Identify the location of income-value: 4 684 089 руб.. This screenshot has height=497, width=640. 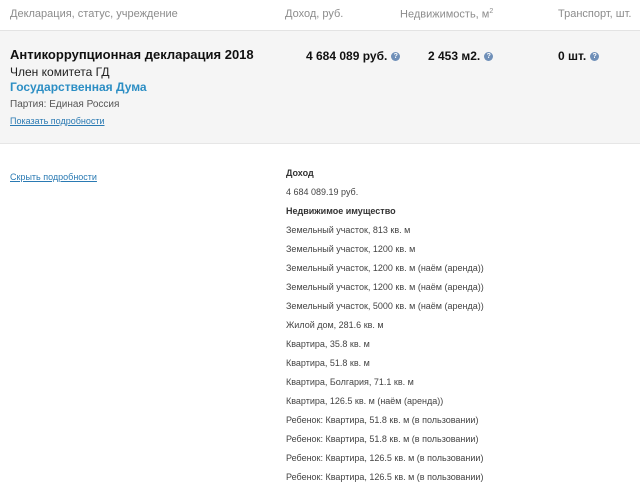
(347, 56).